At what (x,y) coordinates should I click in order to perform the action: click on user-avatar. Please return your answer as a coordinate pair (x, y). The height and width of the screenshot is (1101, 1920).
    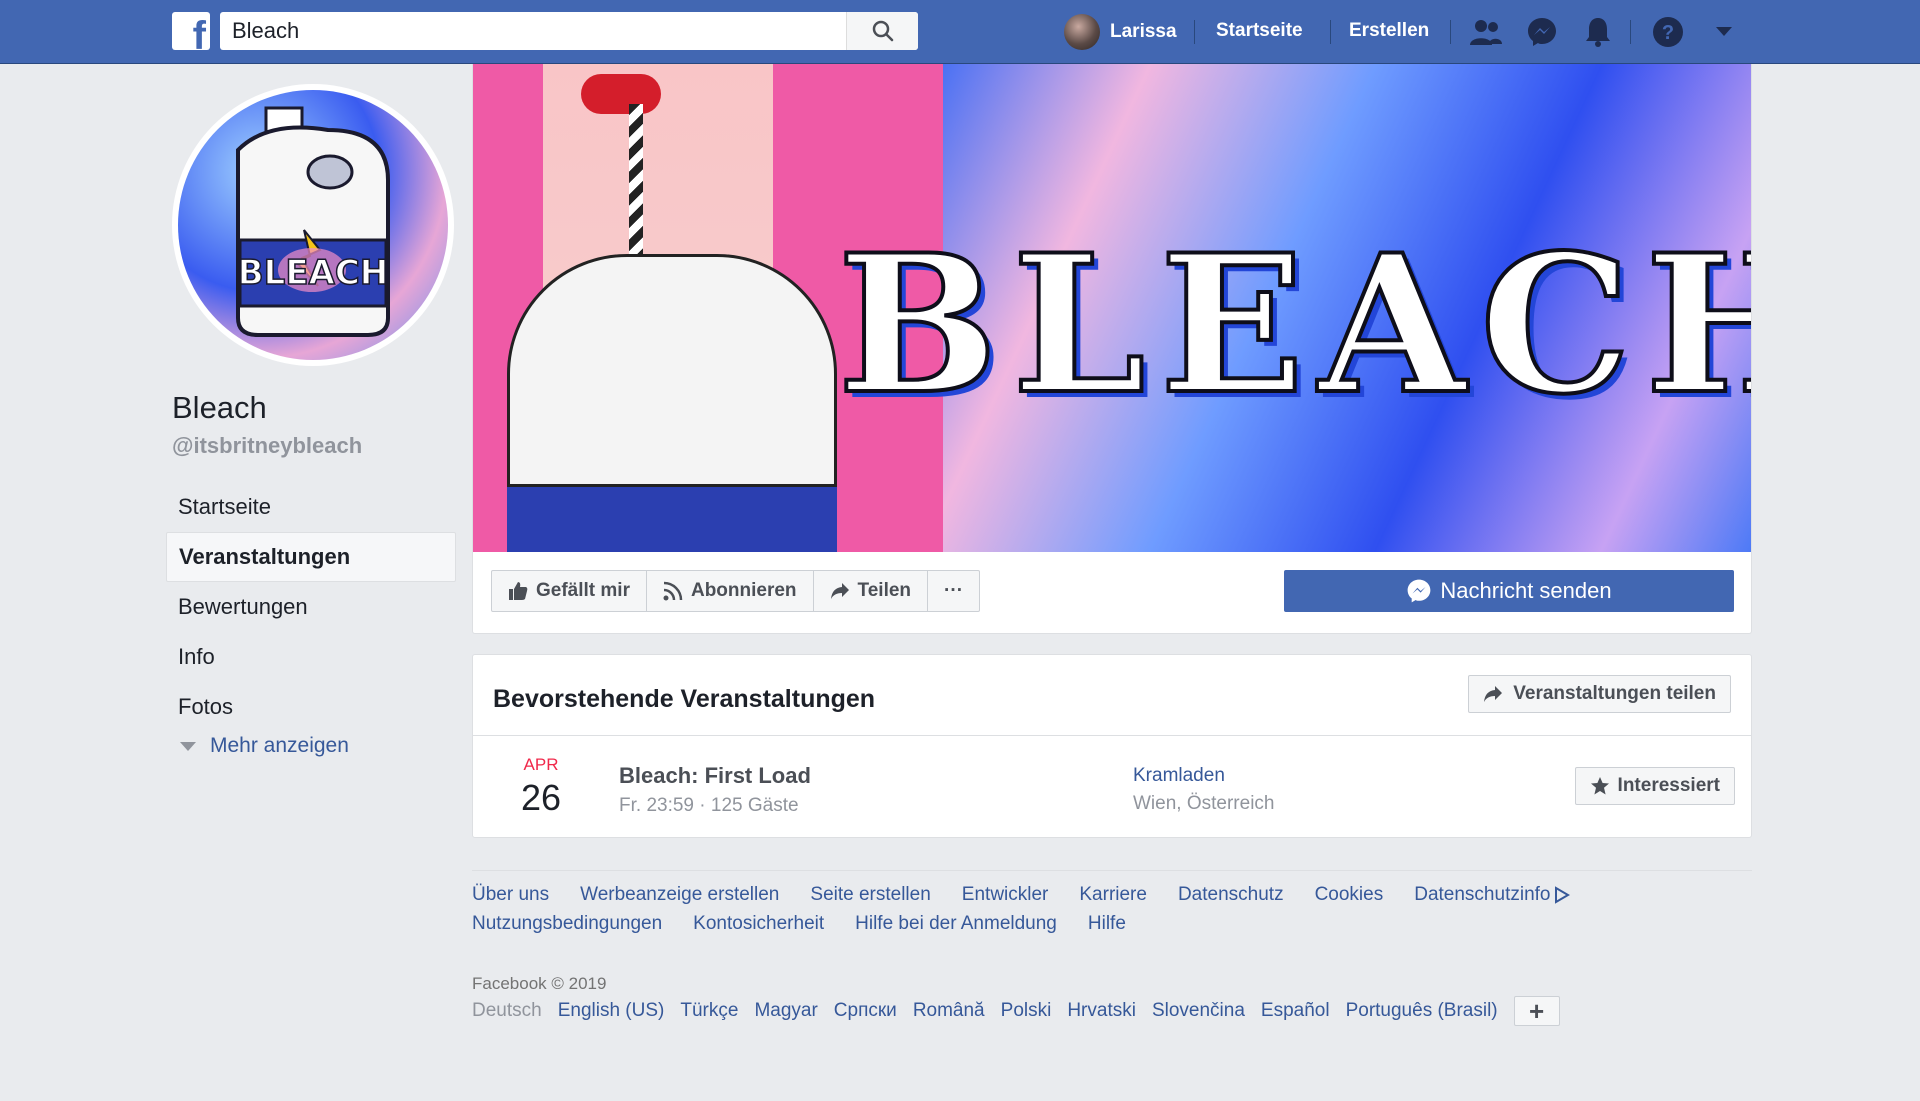
    Looking at the image, I should click on (1082, 32).